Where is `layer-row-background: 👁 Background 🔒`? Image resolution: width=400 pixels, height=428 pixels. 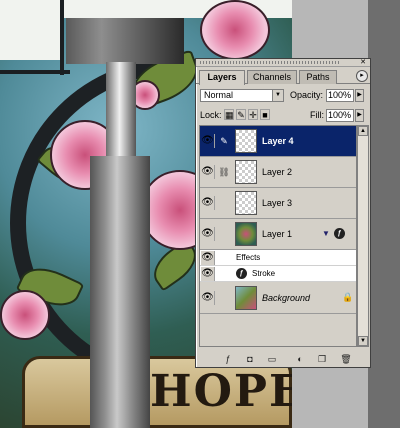
layer-row-background: 👁 Background 🔒 is located at coordinates (278, 298).